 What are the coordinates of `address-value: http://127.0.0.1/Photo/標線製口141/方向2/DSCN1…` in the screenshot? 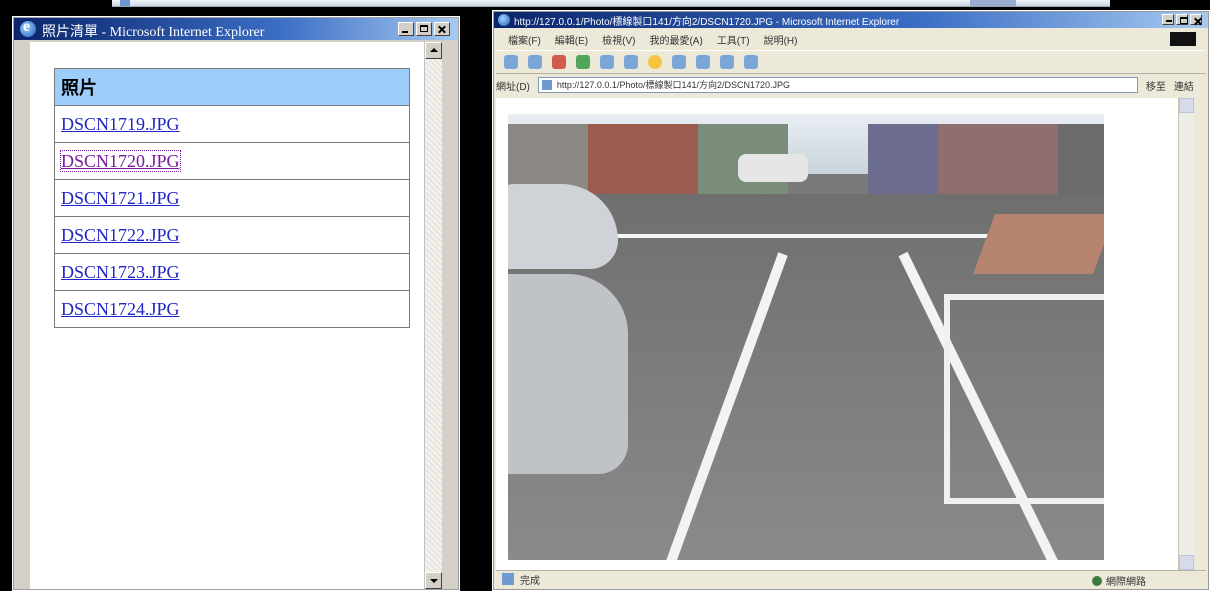 It's located at (673, 85).